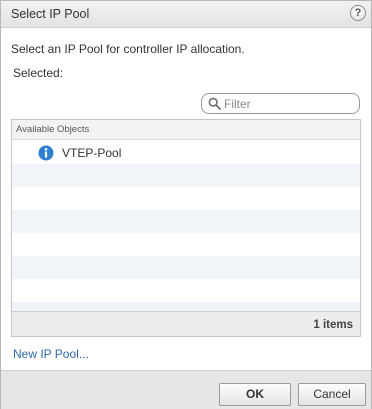 This screenshot has height=409, width=372. I want to click on dialog-titlebar: Select IP Pool ?, so click(186, 14).